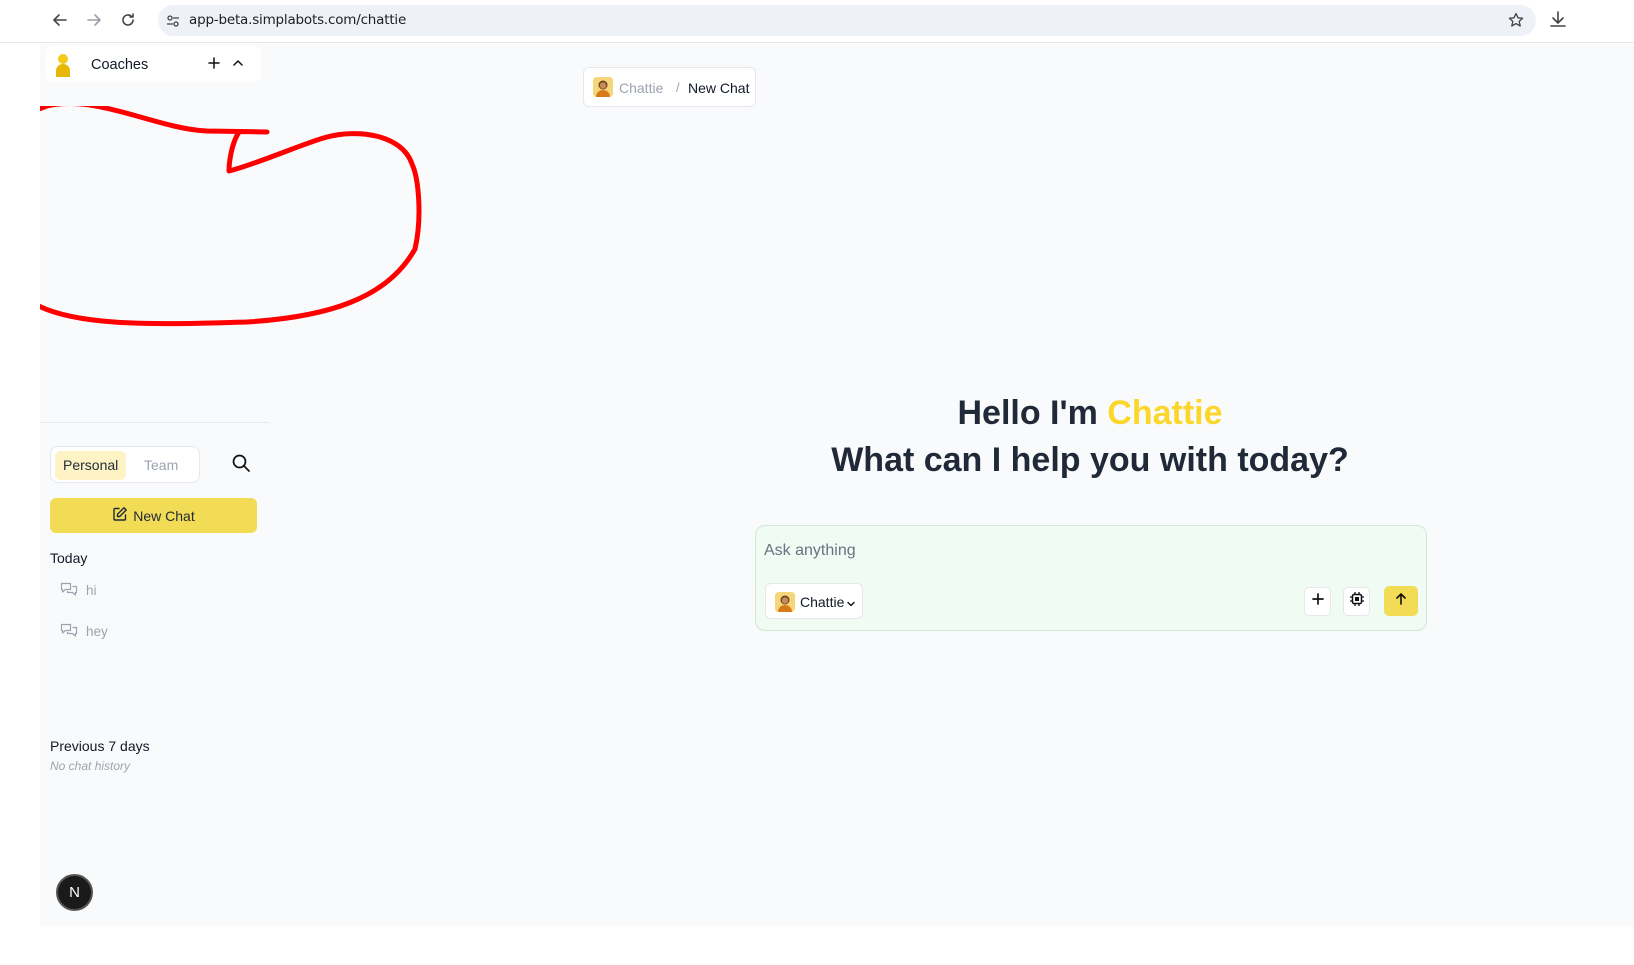 The width and height of the screenshot is (1634, 965). Describe the element at coordinates (74, 892) in the screenshot. I see `dev-tools-badge: N` at that location.